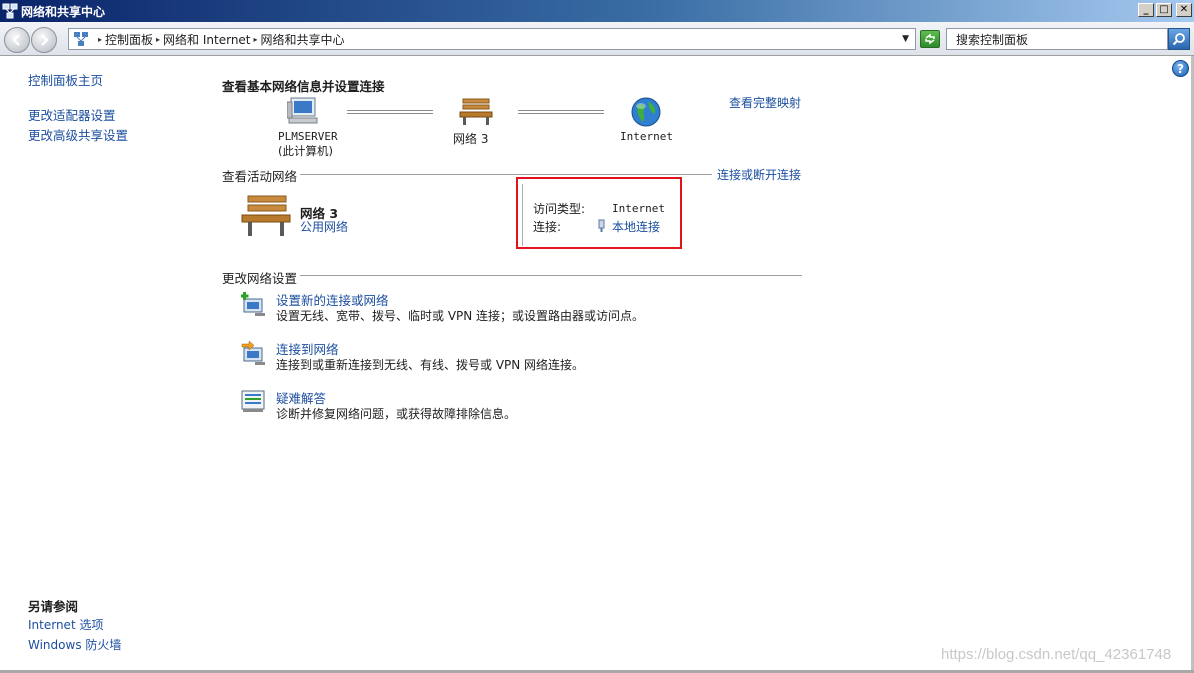 This screenshot has width=1194, height=673. Describe the element at coordinates (304, 111) in the screenshot. I see `computer-icon` at that location.